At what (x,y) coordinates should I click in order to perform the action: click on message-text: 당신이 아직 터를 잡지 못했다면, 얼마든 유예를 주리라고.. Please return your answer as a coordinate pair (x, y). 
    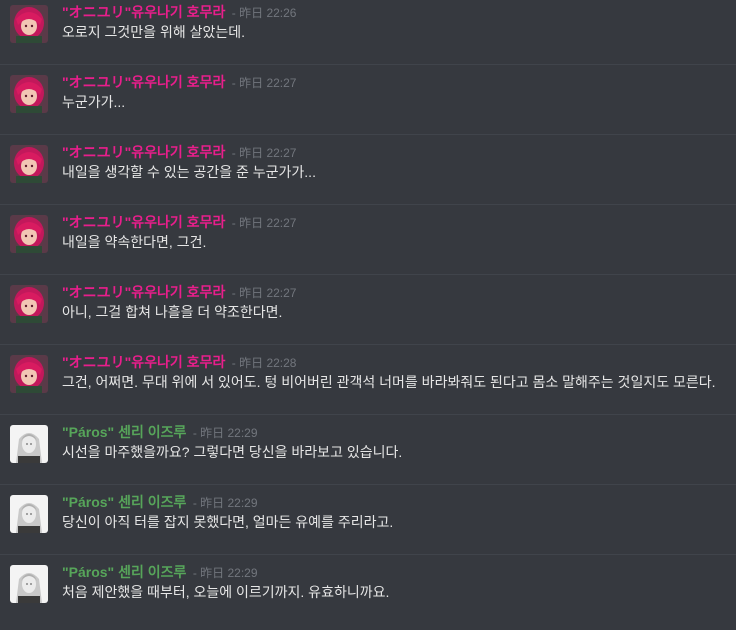
    Looking at the image, I should click on (228, 522).